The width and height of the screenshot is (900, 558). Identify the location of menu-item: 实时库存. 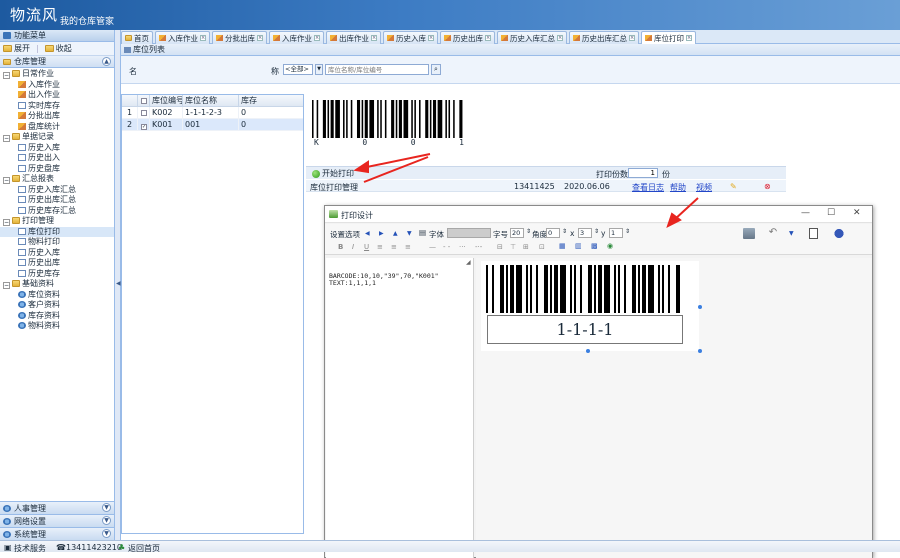
(57, 106).